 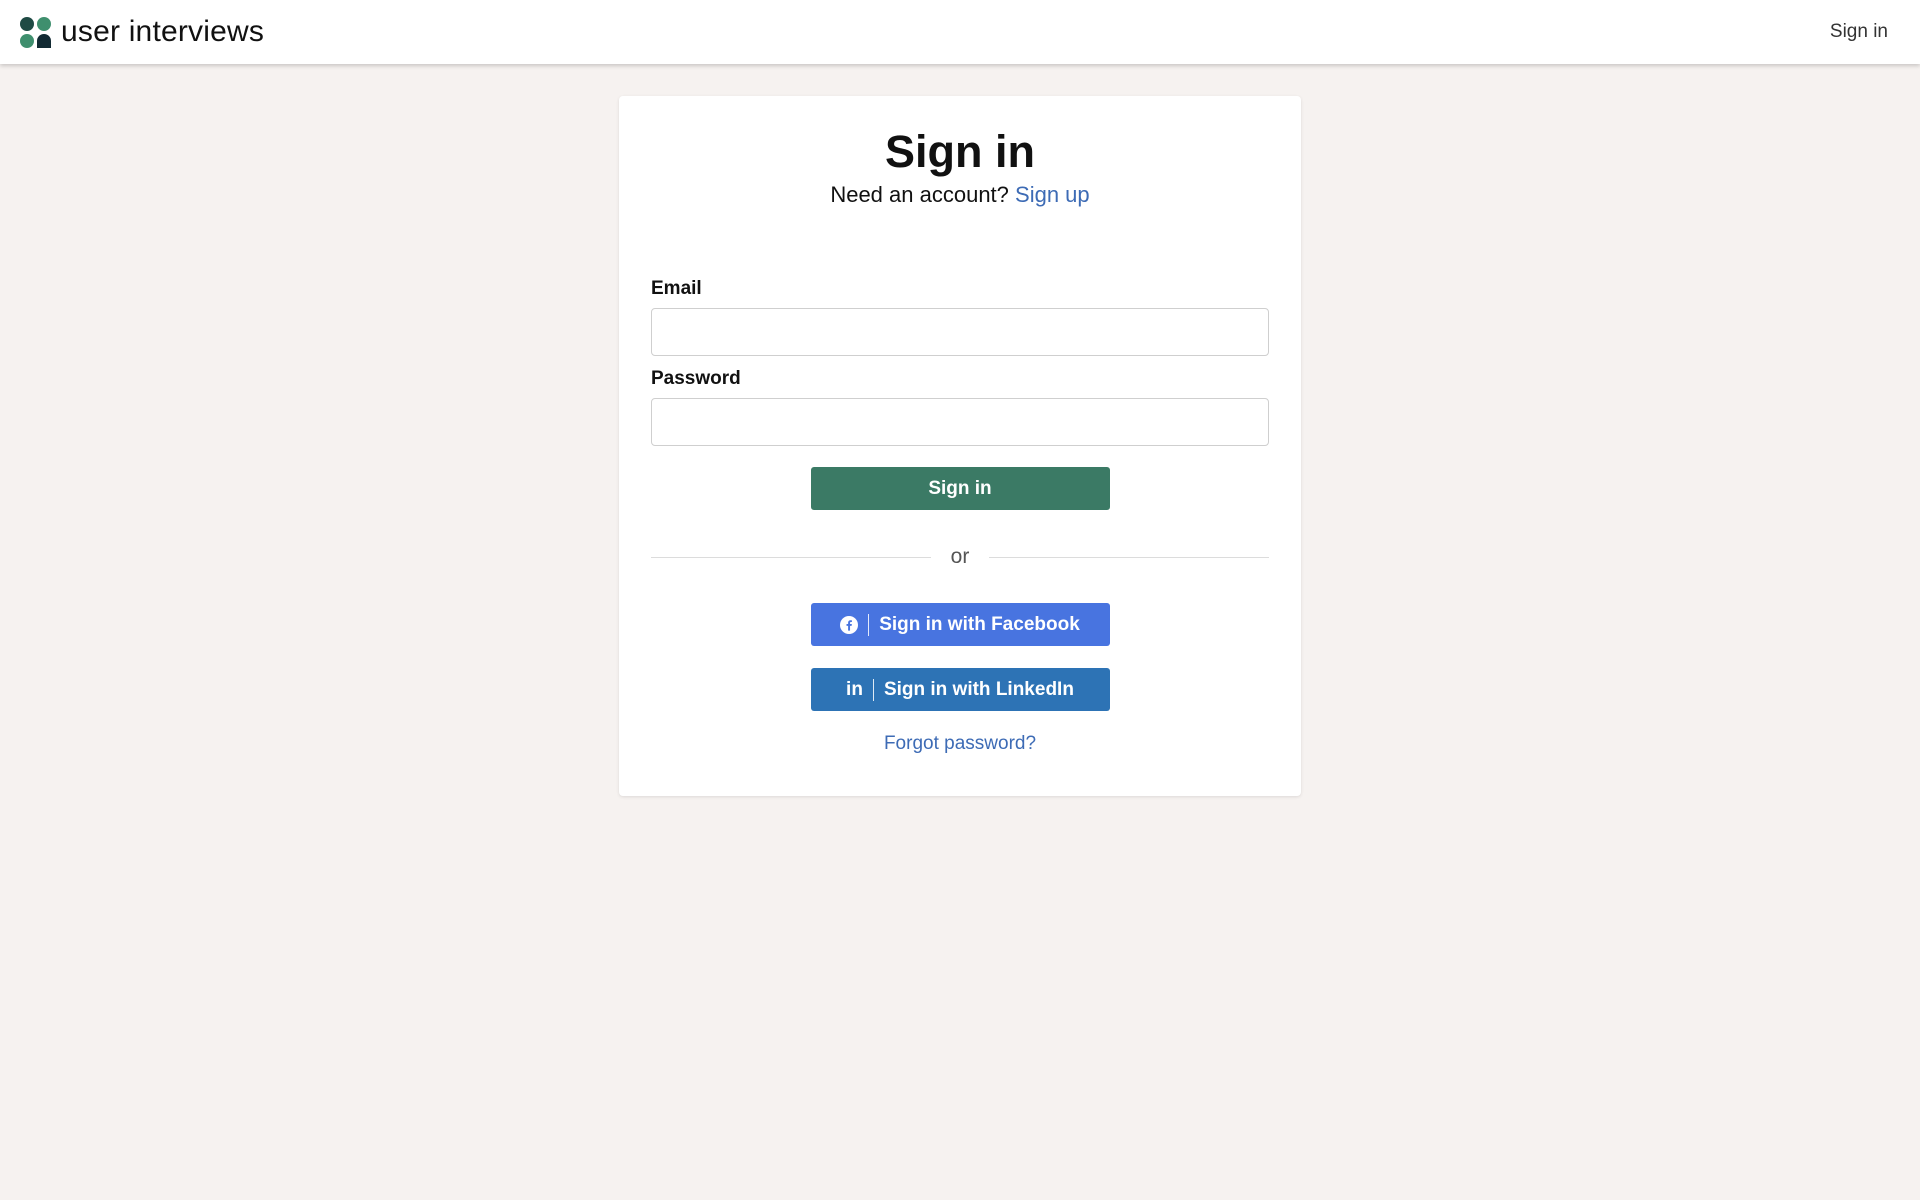 I want to click on signin-button-label: Sign in, so click(x=960, y=488).